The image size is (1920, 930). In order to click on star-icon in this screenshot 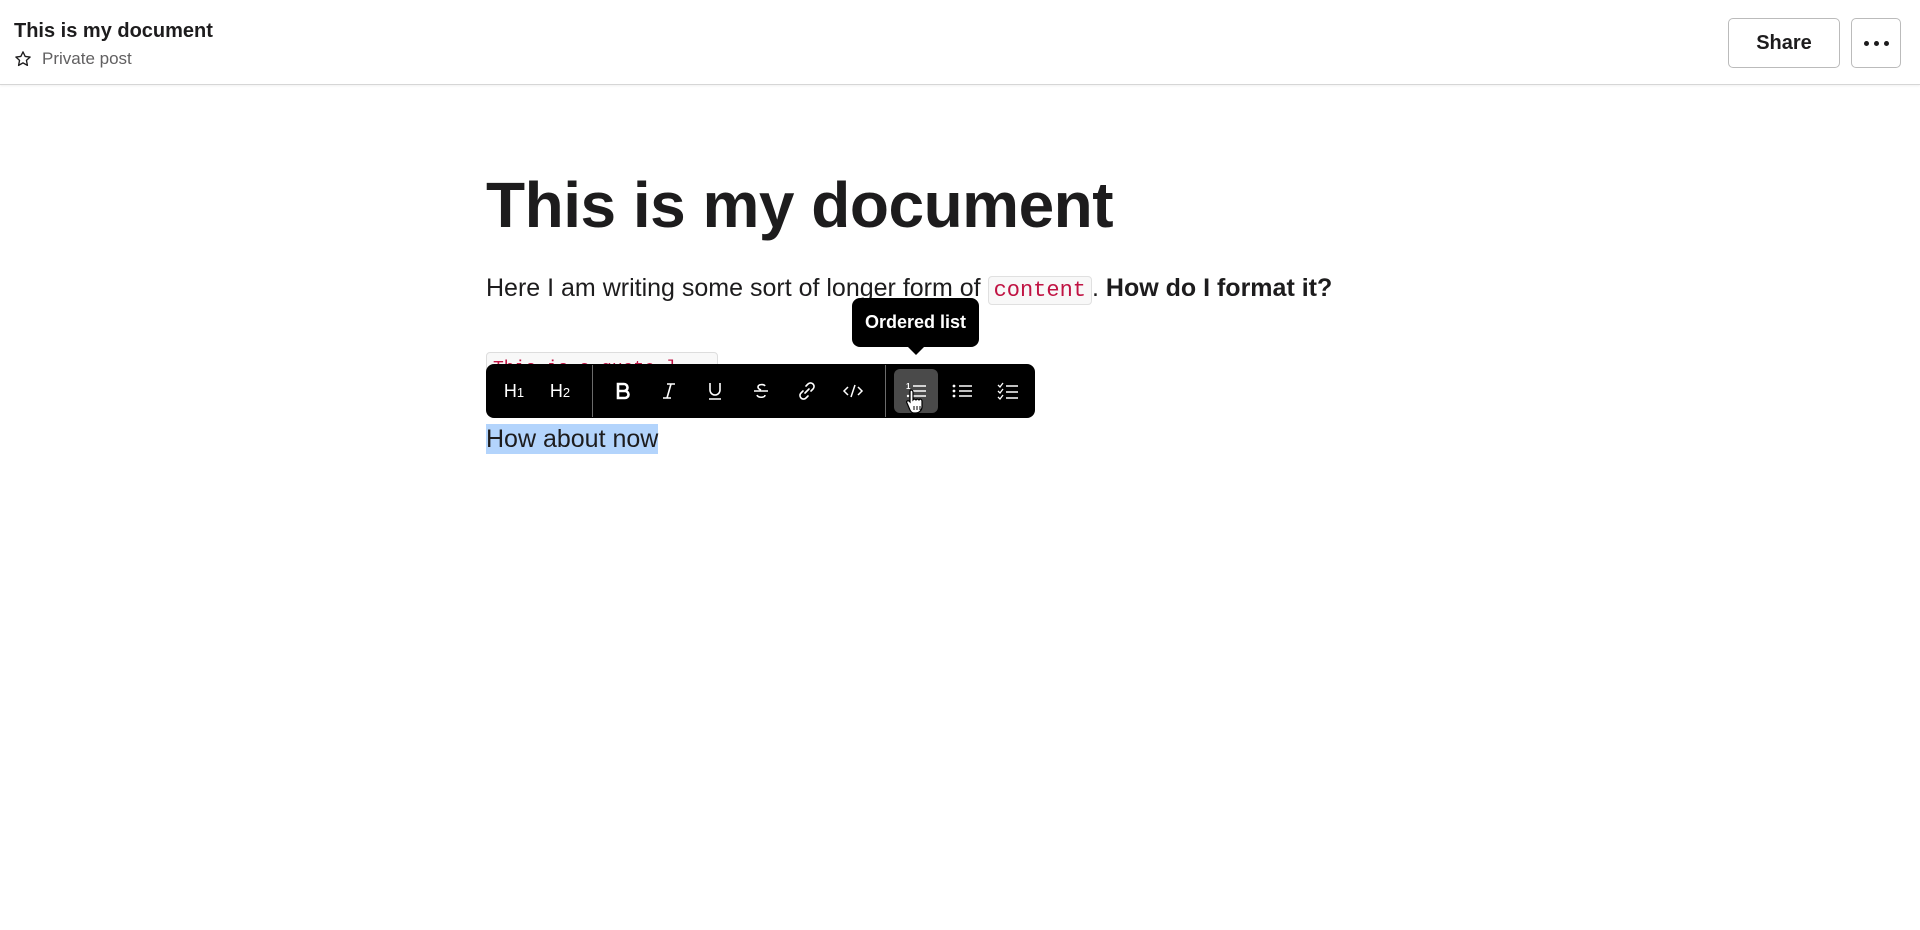, I will do `click(23, 59)`.